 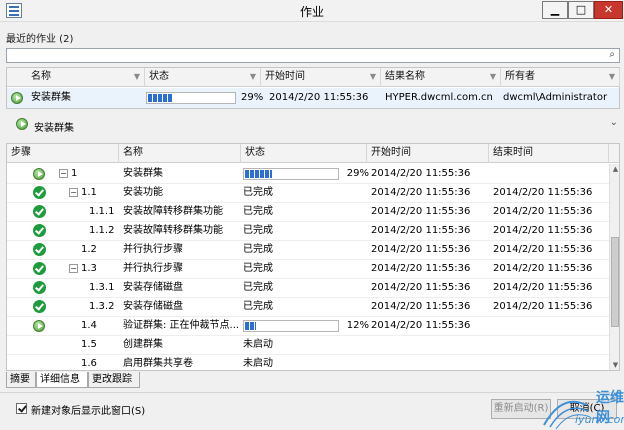 I want to click on table-row: 1.4 验证群集: 正在仲裁节点... 12% 2014/2/20 11:55:36, so click(x=308, y=326).